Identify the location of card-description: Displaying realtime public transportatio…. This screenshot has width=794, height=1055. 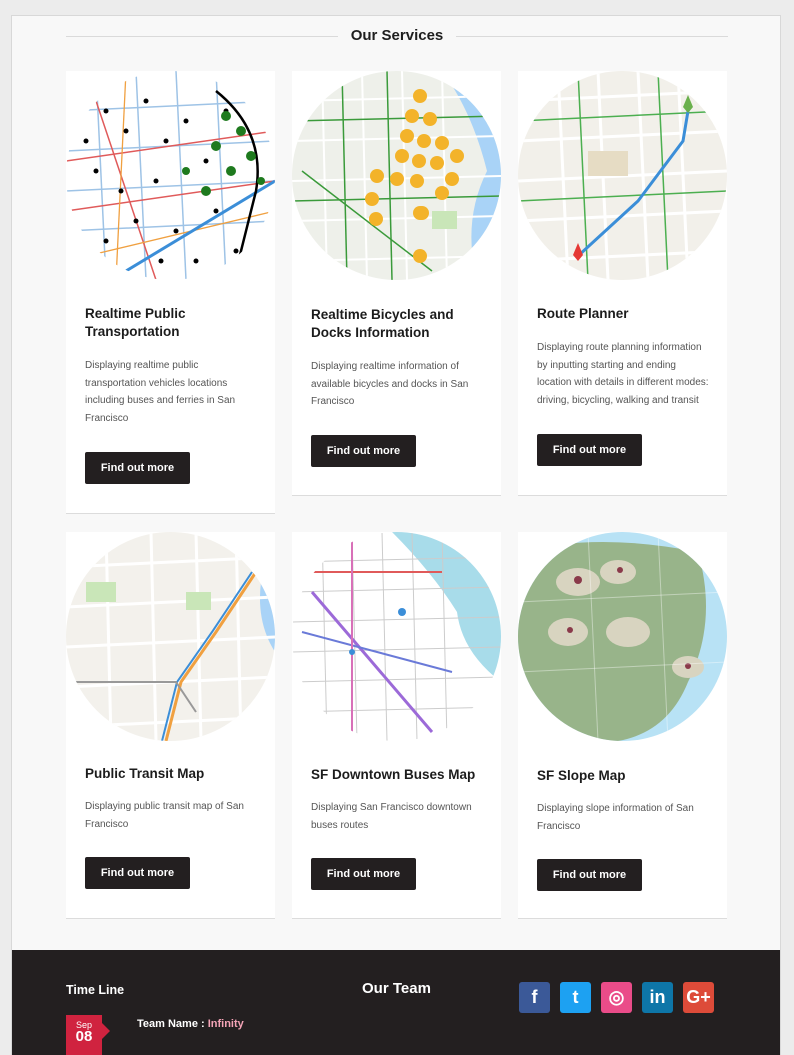
(160, 392).